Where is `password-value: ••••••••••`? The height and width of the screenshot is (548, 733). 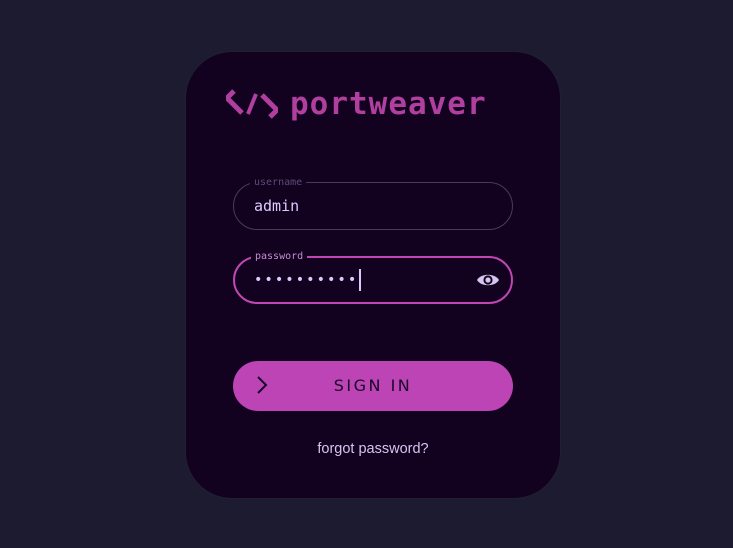
password-value: •••••••••• is located at coordinates (306, 280).